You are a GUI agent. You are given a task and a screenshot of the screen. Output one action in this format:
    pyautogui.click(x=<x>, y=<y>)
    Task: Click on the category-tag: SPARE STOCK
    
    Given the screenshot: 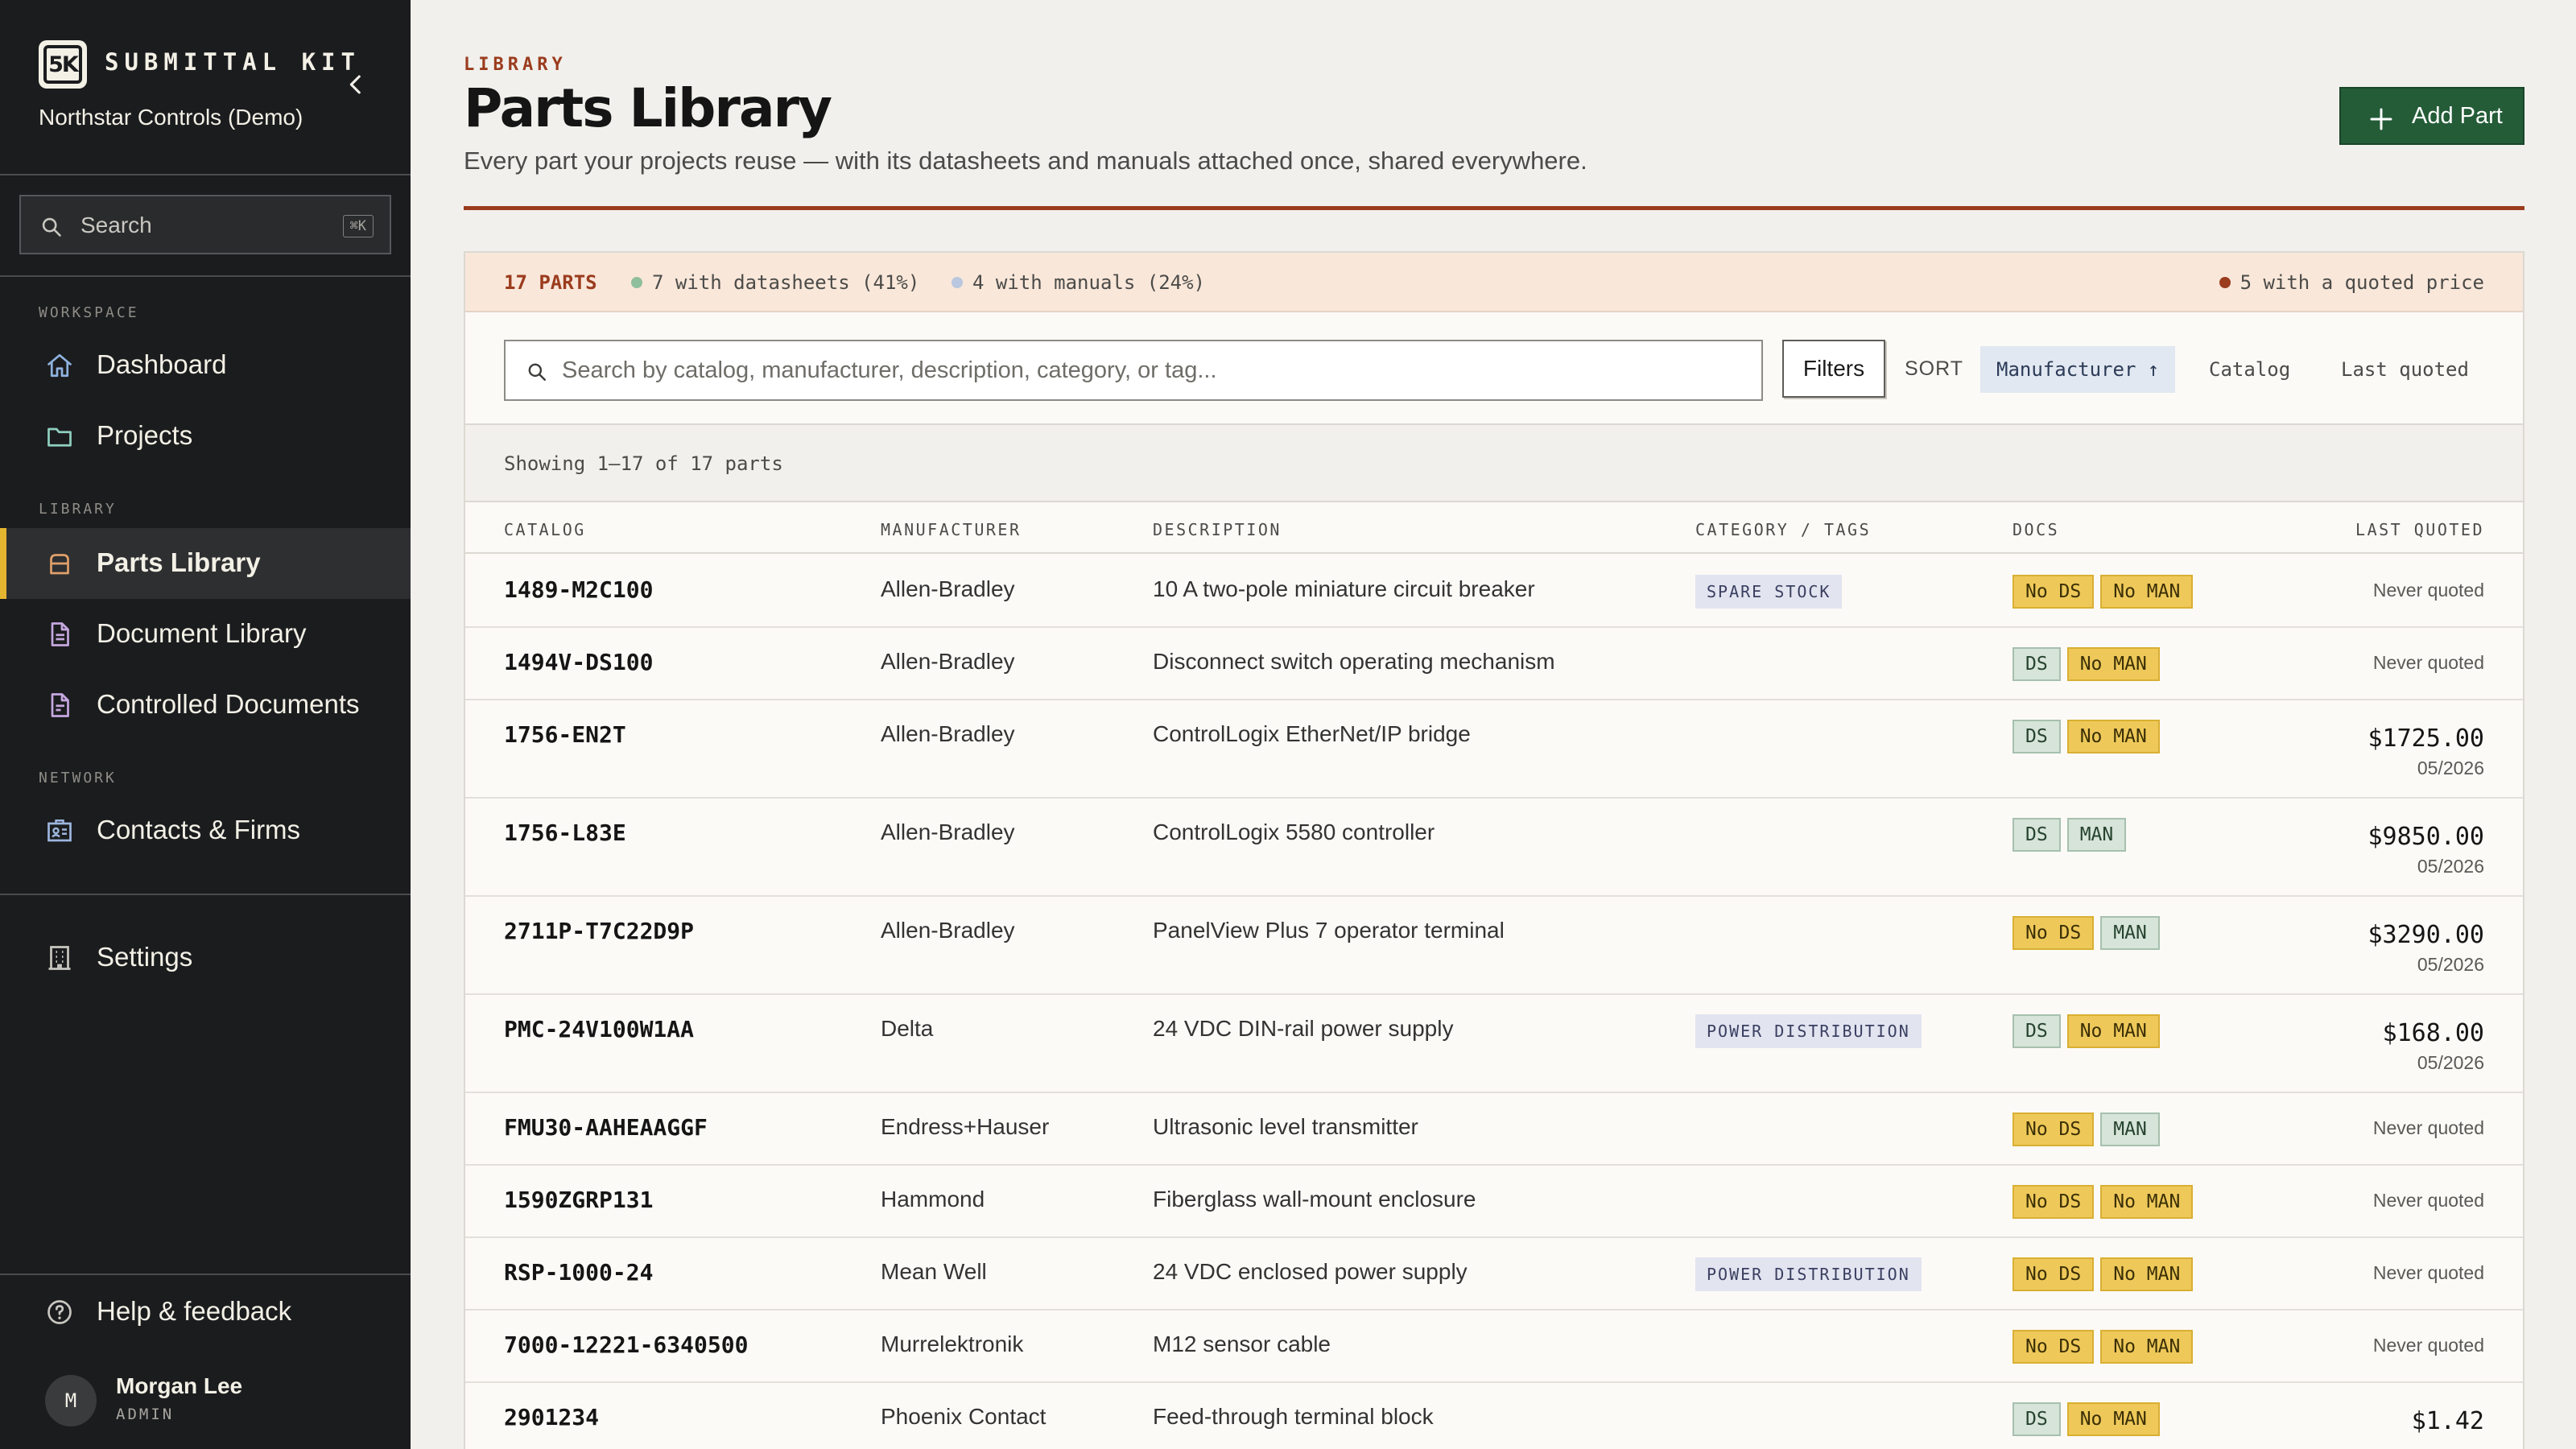 What is the action you would take?
    pyautogui.click(x=1769, y=592)
    